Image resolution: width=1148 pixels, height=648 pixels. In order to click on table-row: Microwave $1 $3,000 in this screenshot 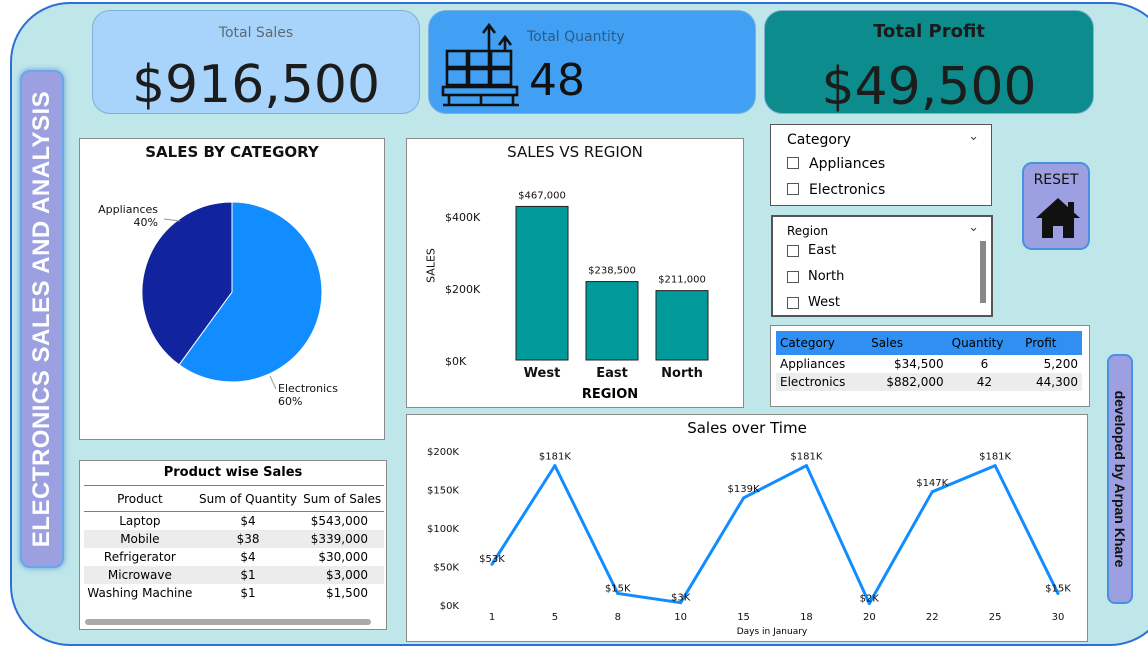, I will do `click(234, 574)`.